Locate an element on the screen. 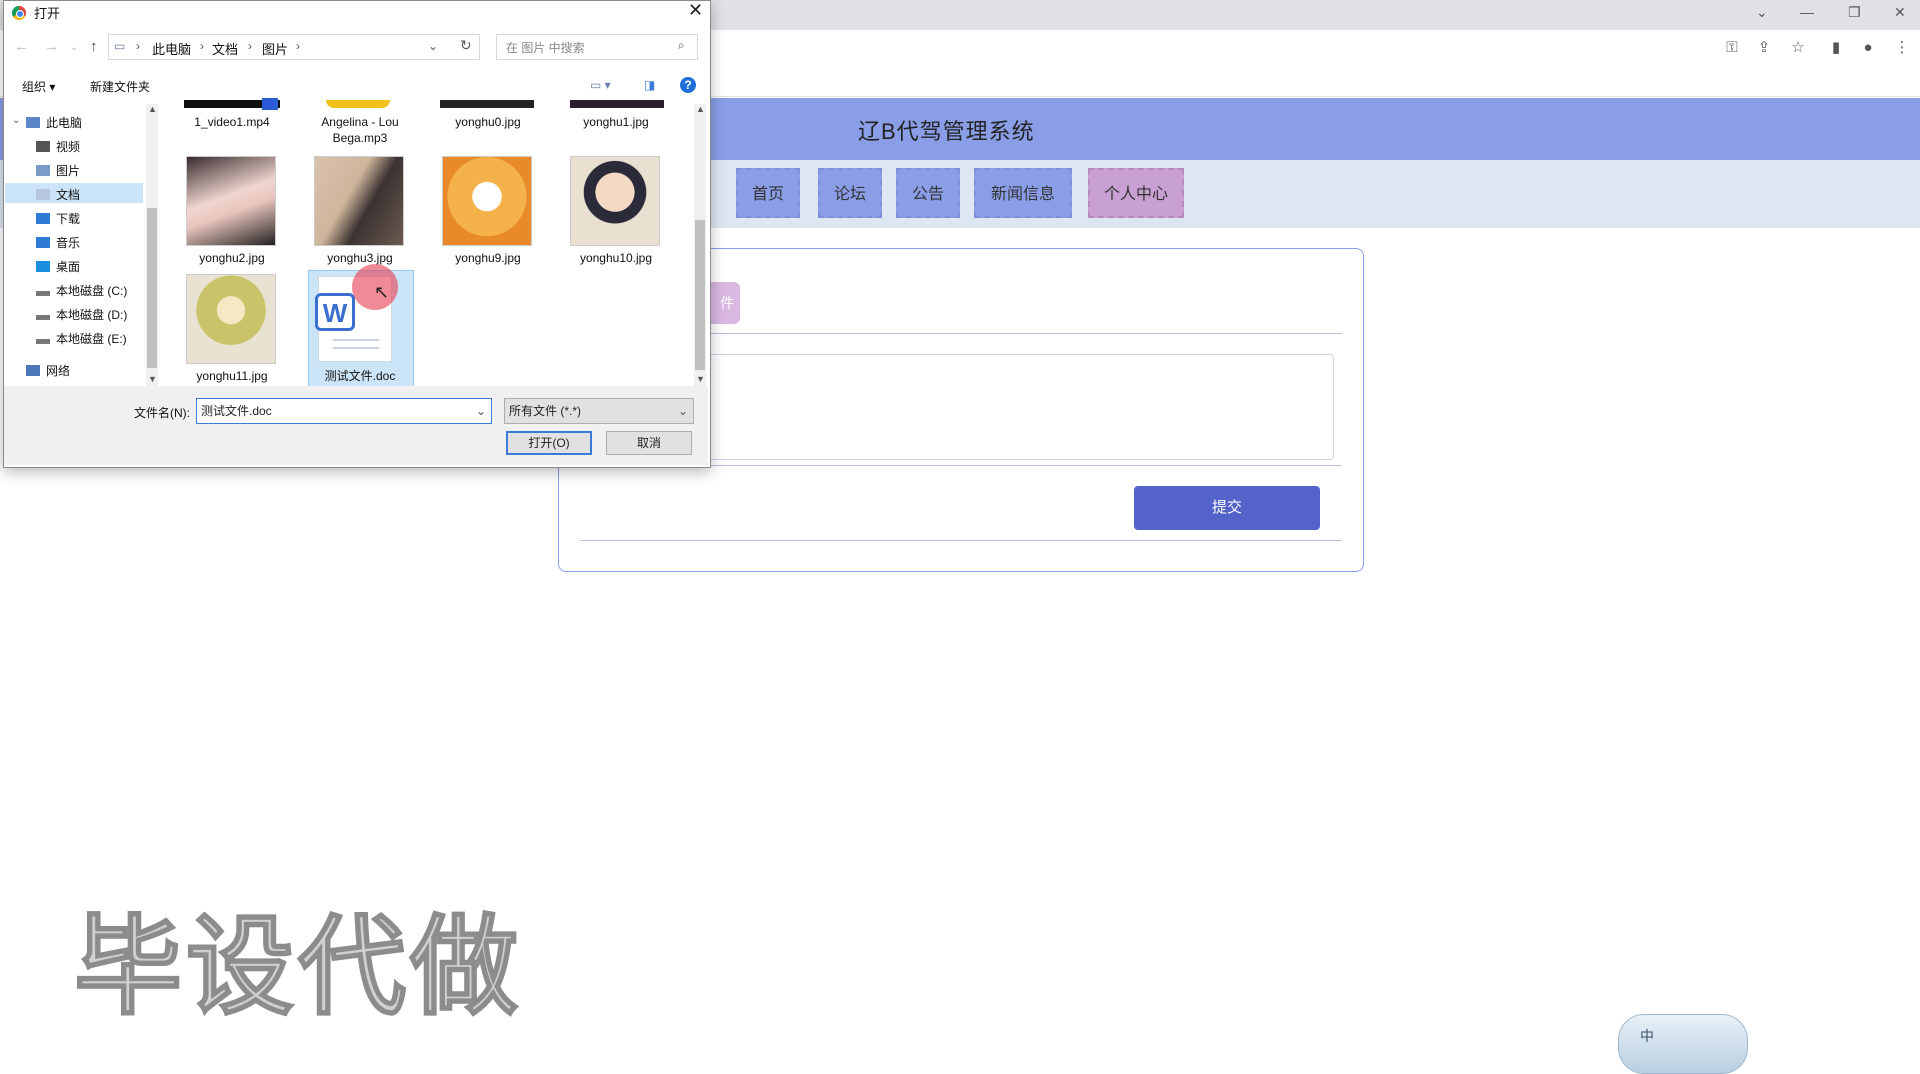 The image size is (1920, 1074). organize-menu: 组织 ▾ is located at coordinates (38, 86).